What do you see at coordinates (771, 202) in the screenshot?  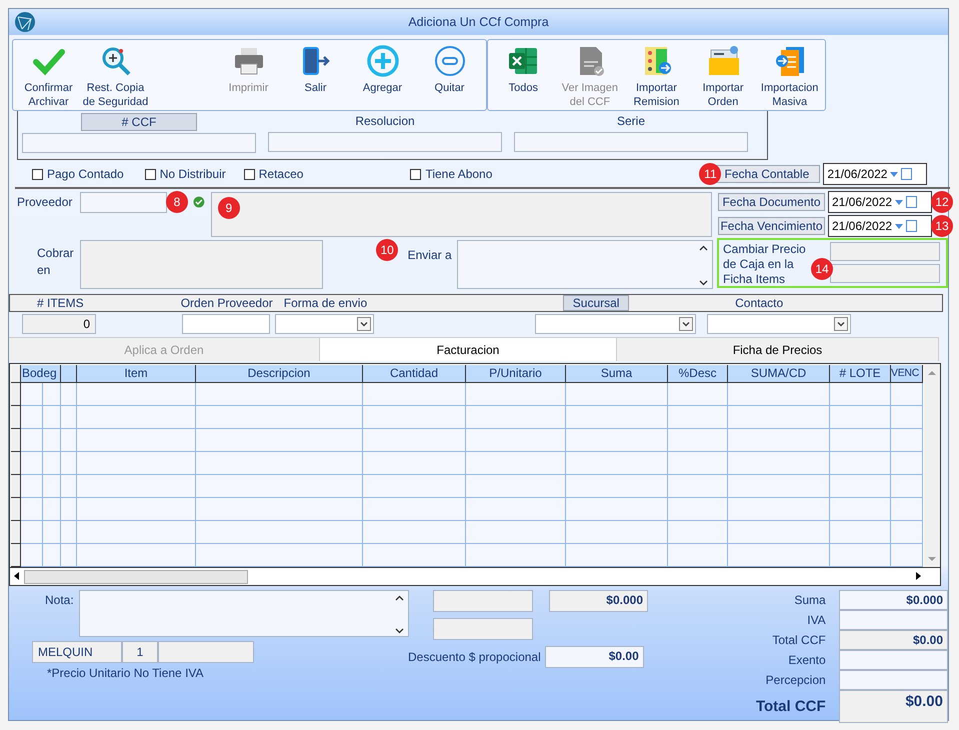 I see `date-label-button: Fecha Documento` at bounding box center [771, 202].